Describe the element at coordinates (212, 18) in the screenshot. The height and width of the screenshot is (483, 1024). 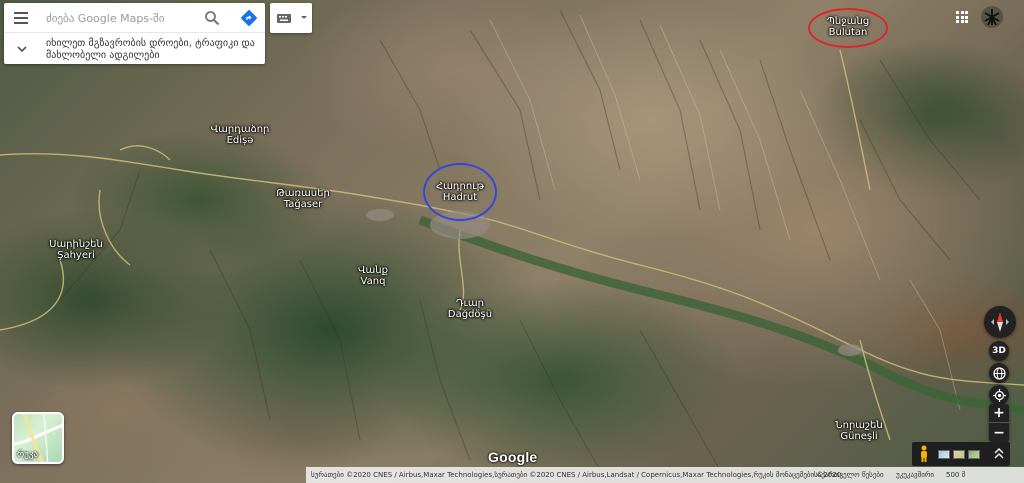
I see `search-icon` at that location.